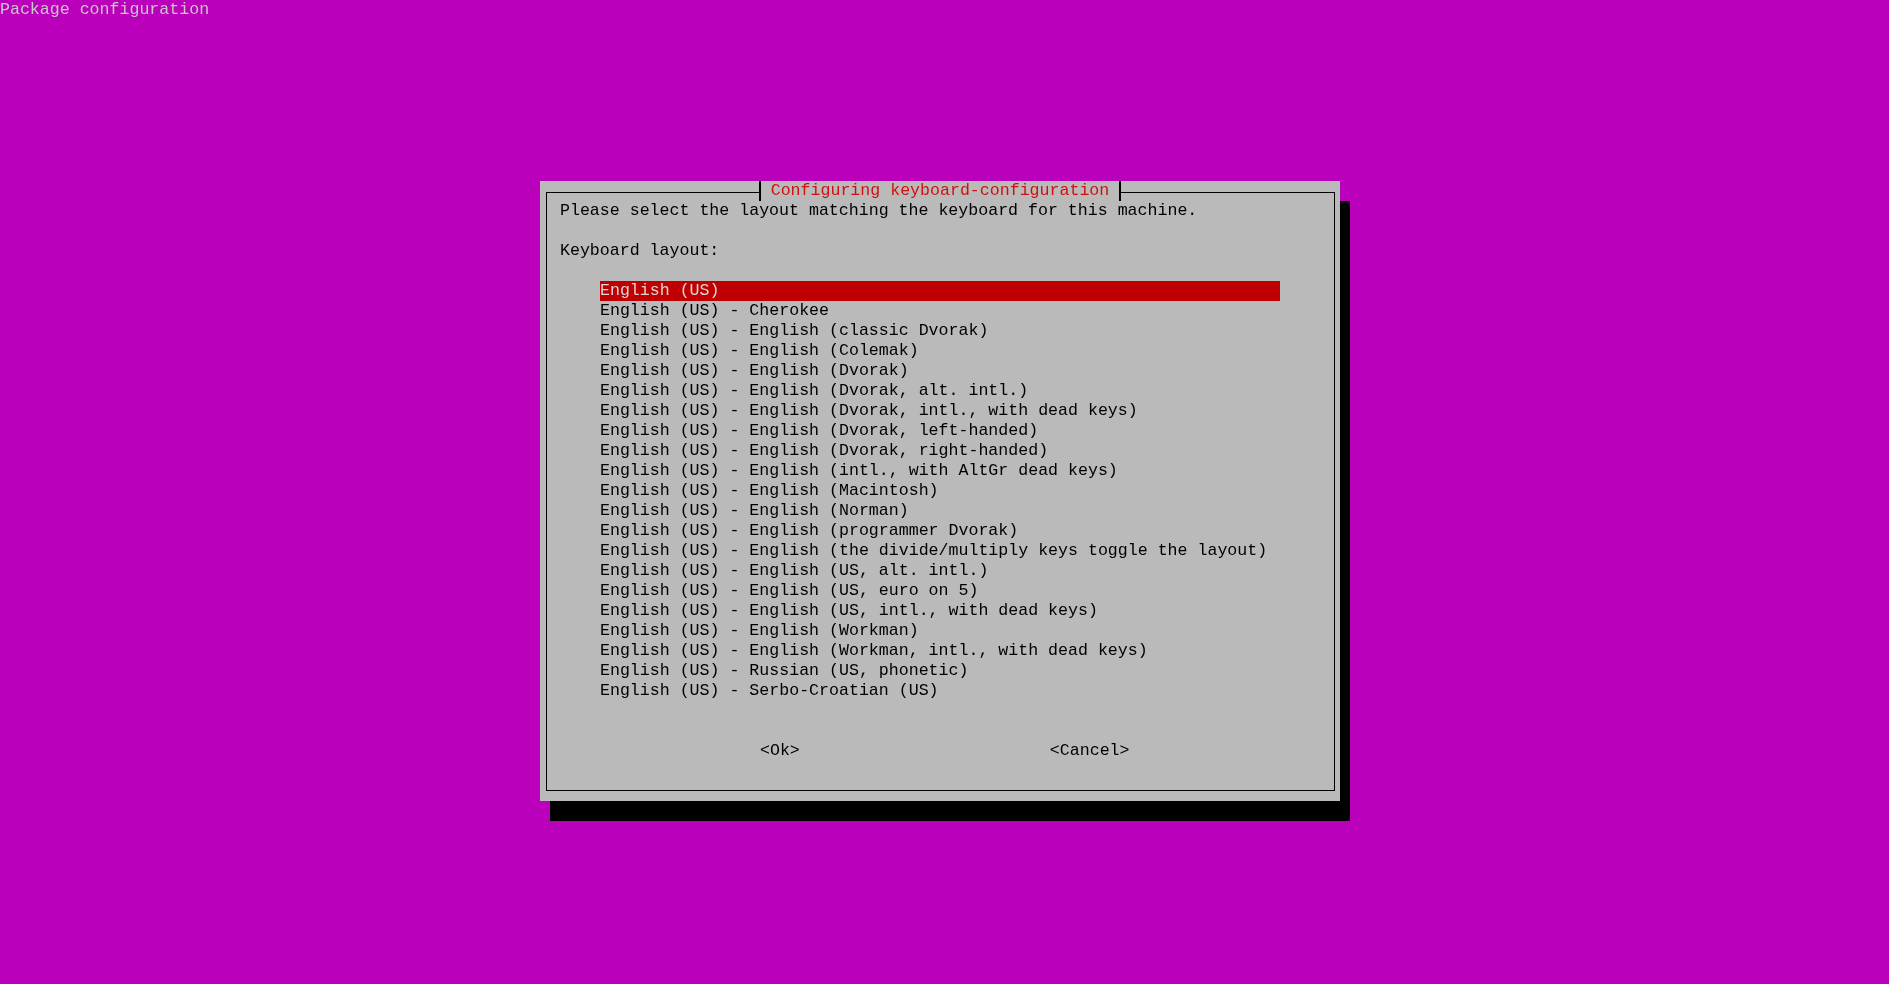 Image resolution: width=1889 pixels, height=984 pixels. Describe the element at coordinates (940, 471) in the screenshot. I see `list-item: English (US) - English (intl., with AltGr dead keys)` at that location.